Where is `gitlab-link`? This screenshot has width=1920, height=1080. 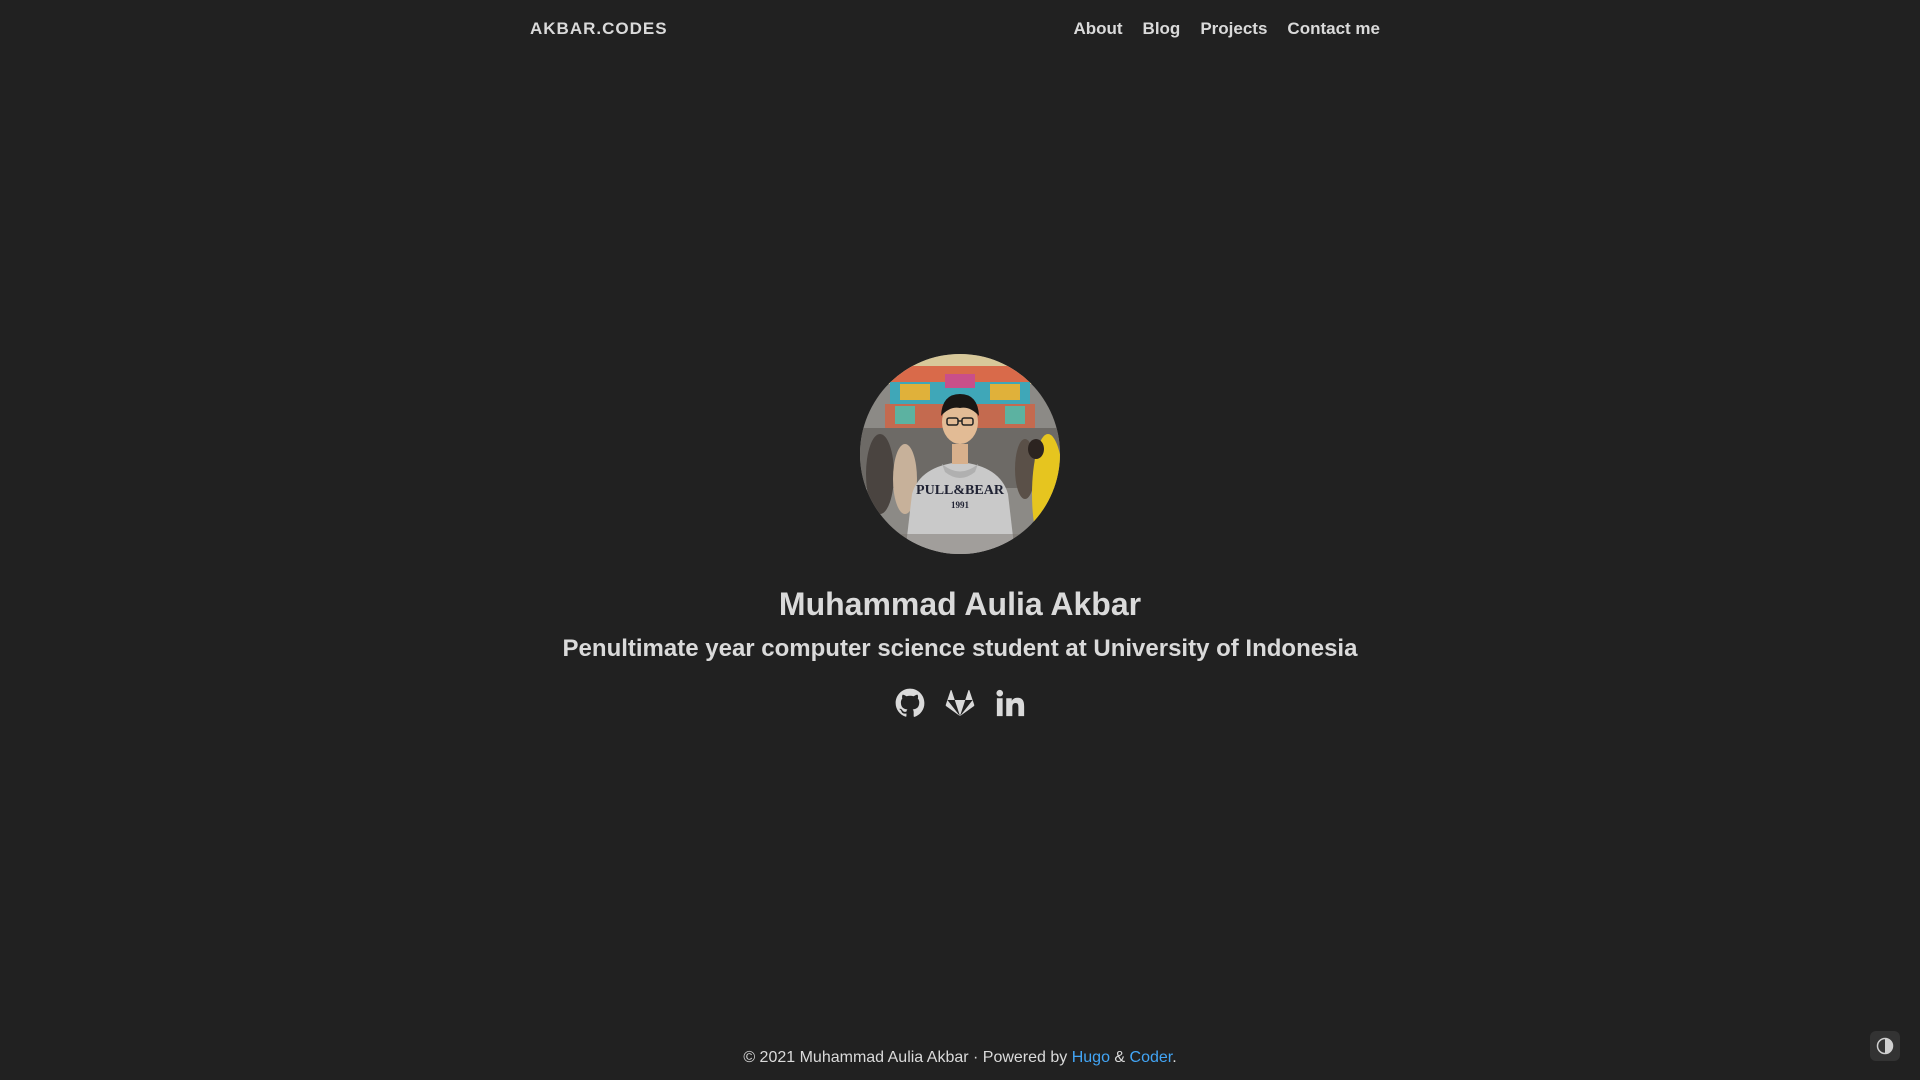
gitlab-link is located at coordinates (960, 703).